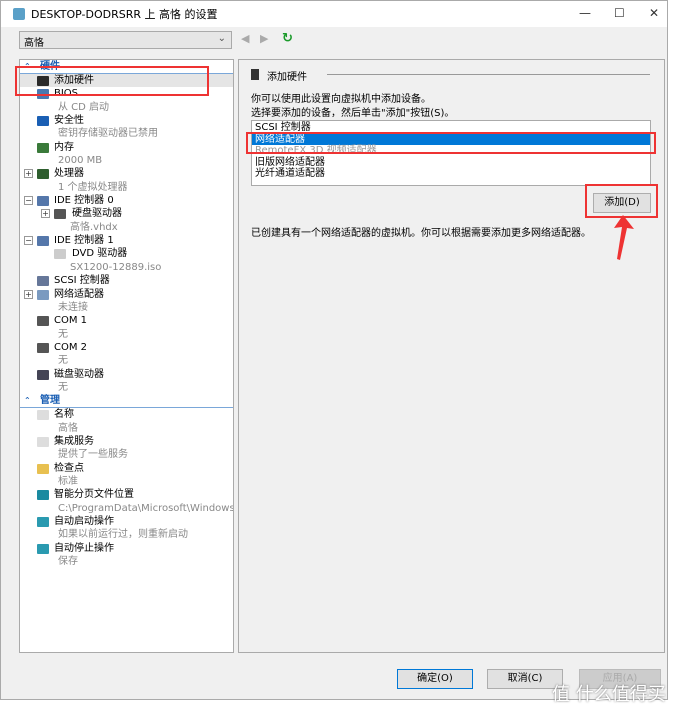  What do you see at coordinates (69, 468) in the screenshot?
I see `tree-item-label: 检查点` at bounding box center [69, 468].